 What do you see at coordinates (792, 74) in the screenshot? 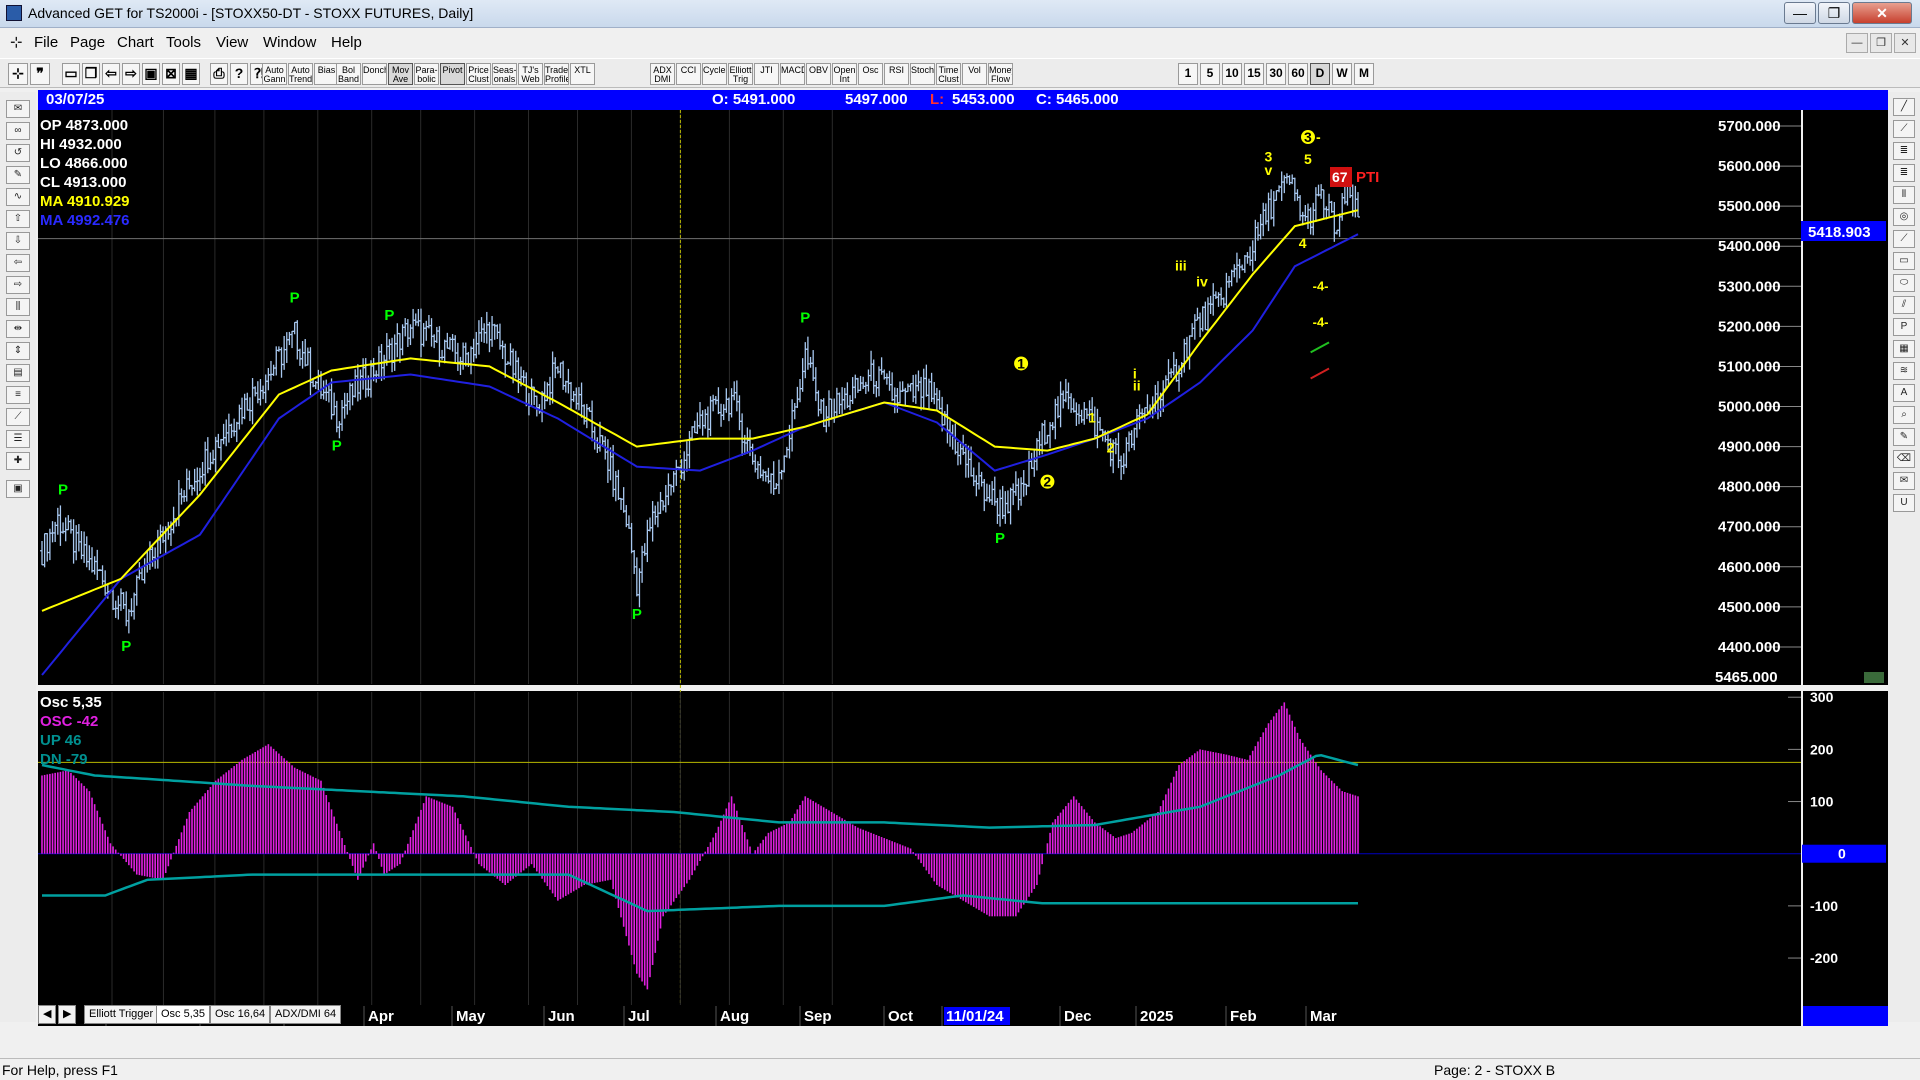
I see `study-button-macd: MACD` at bounding box center [792, 74].